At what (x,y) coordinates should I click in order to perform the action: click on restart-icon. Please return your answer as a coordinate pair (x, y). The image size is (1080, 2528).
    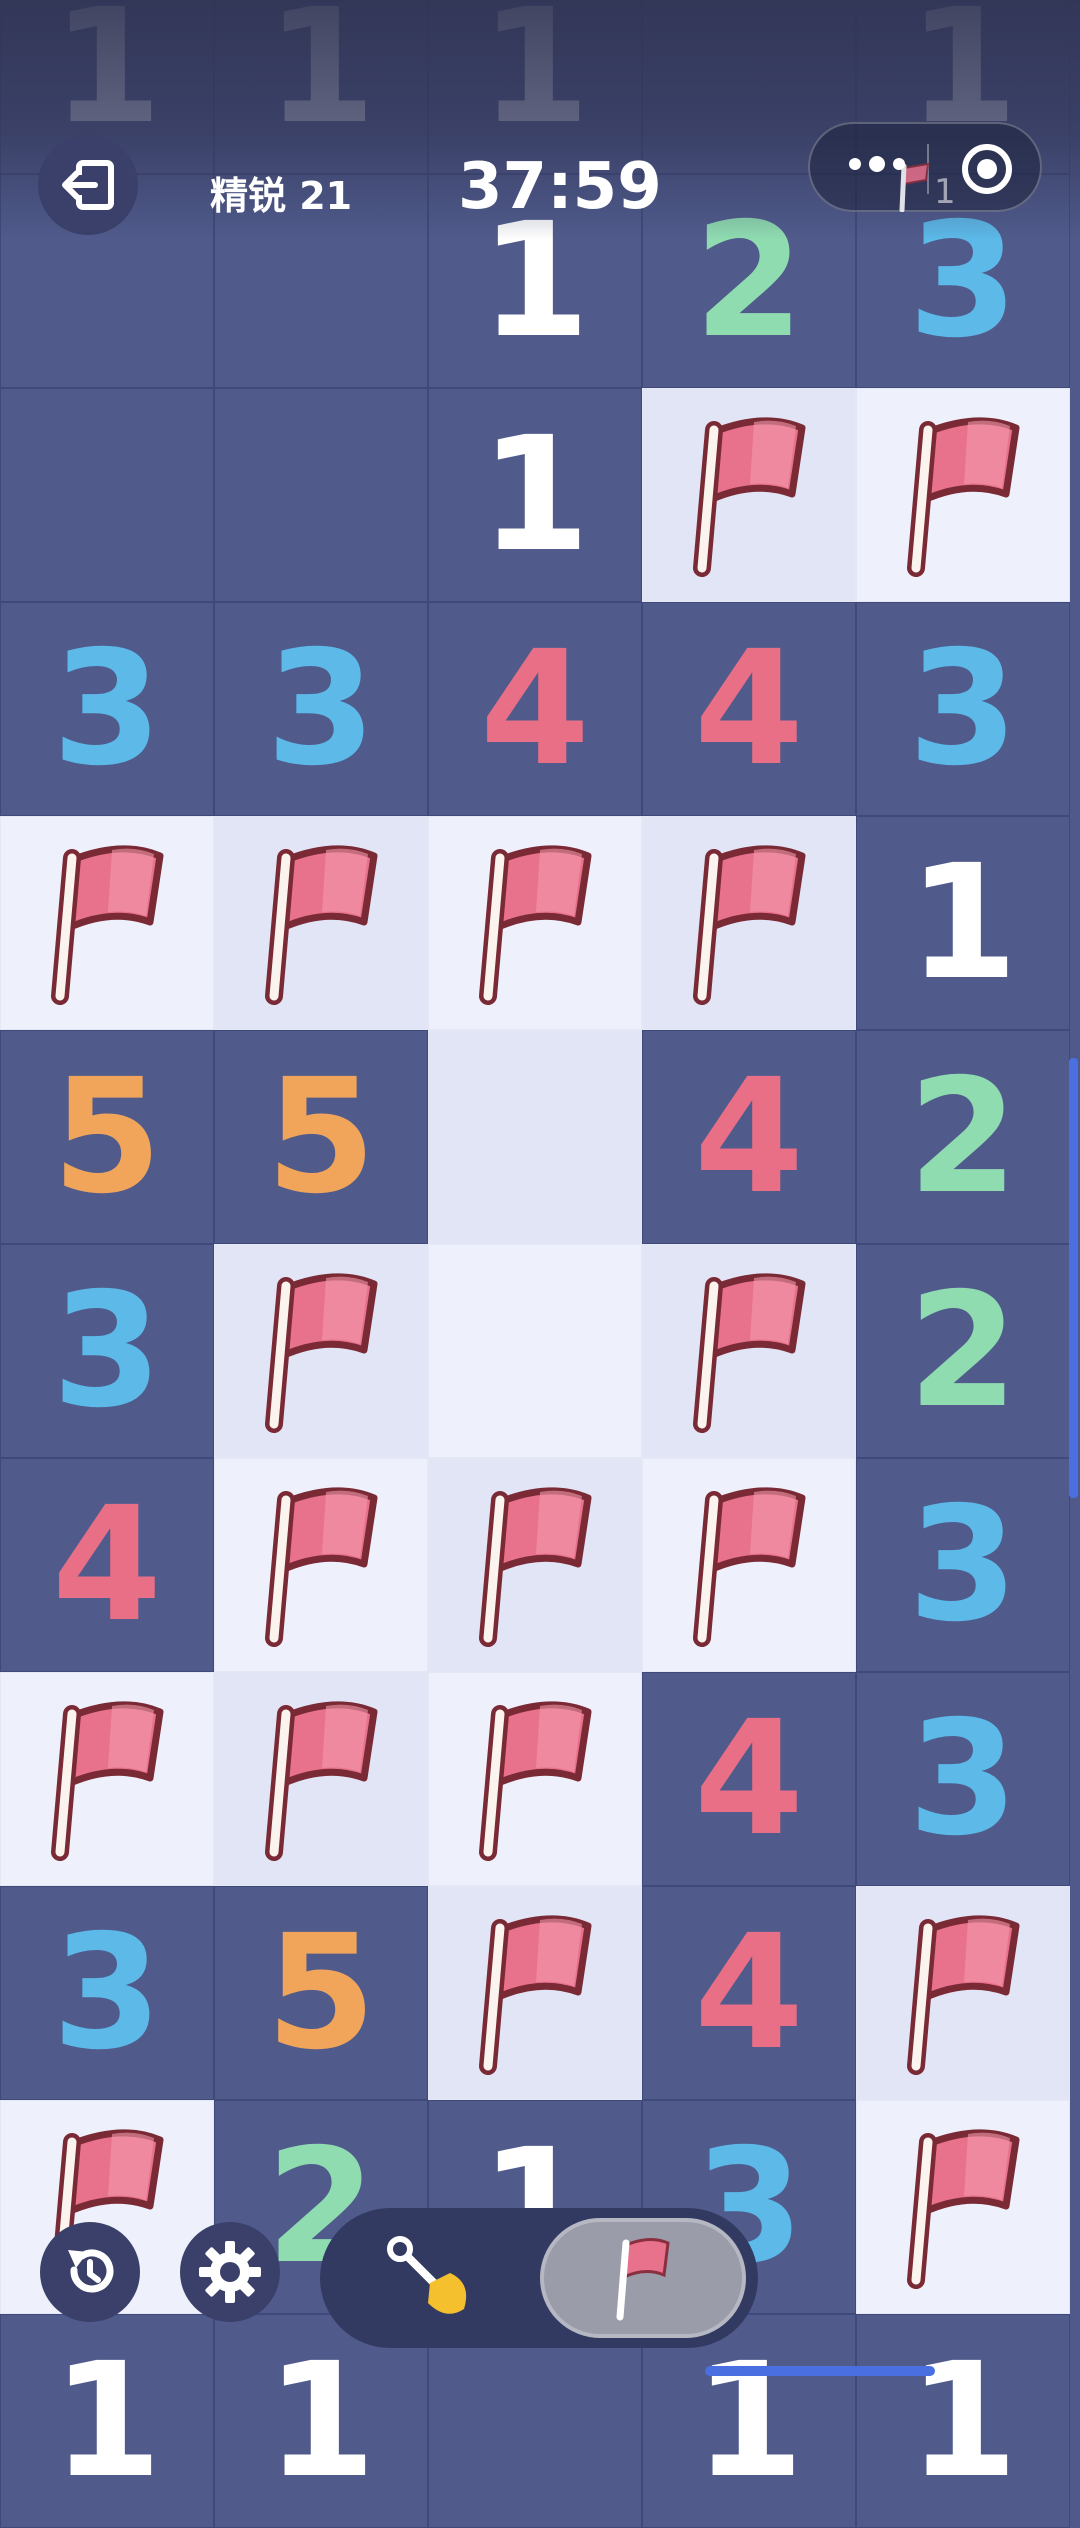
    Looking at the image, I should click on (91, 2271).